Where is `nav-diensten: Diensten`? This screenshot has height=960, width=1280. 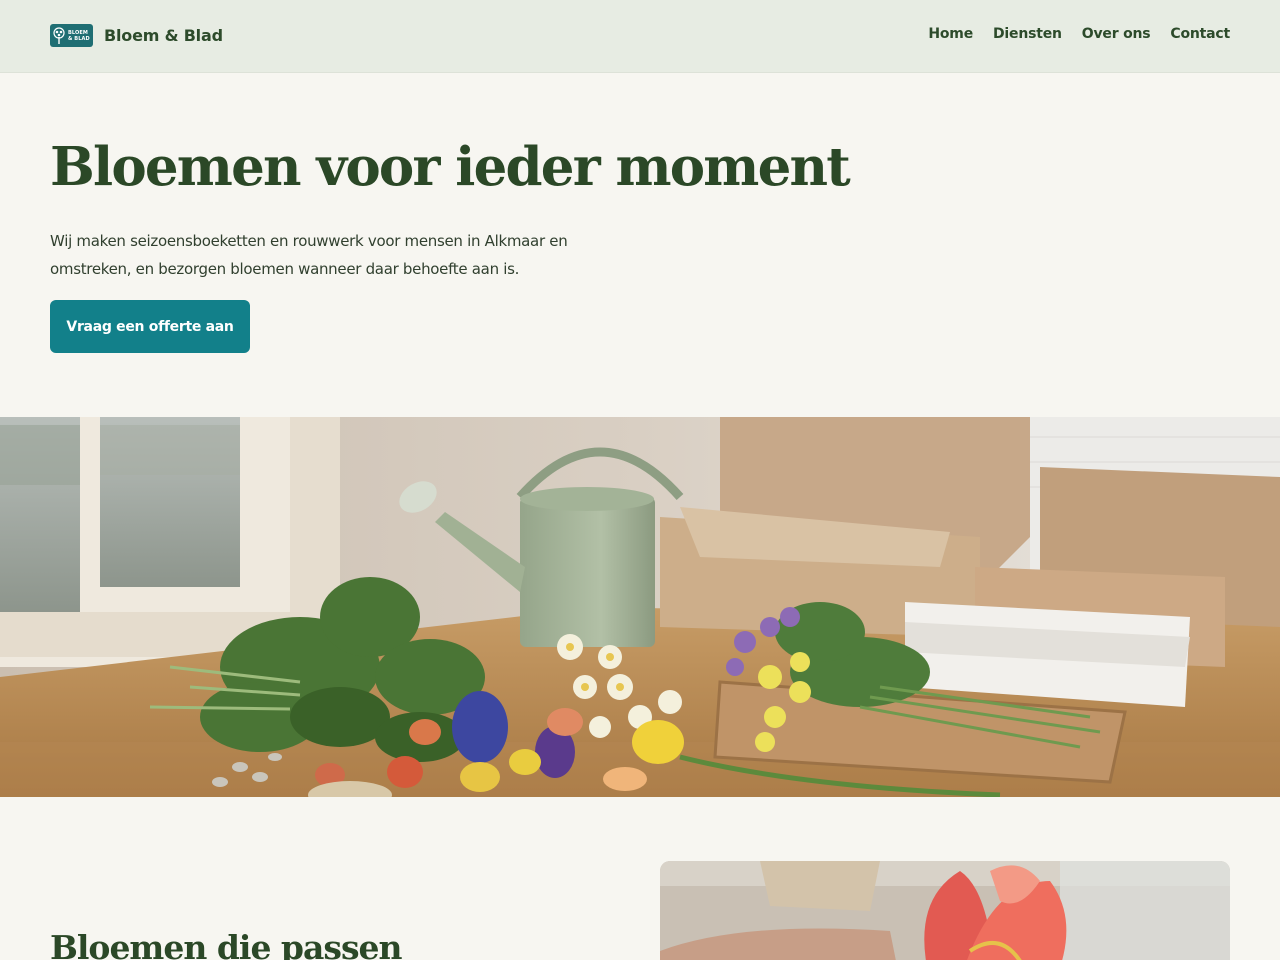
nav-diensten: Diensten is located at coordinates (1027, 34).